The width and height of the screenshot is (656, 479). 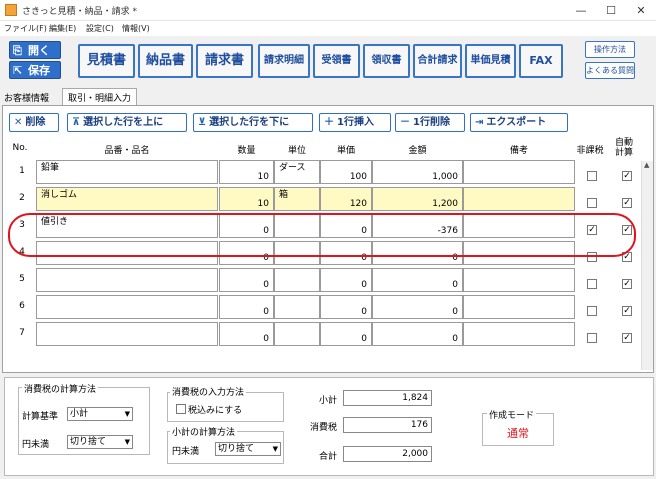 I want to click on unit-cell: 箱, so click(x=297, y=199).